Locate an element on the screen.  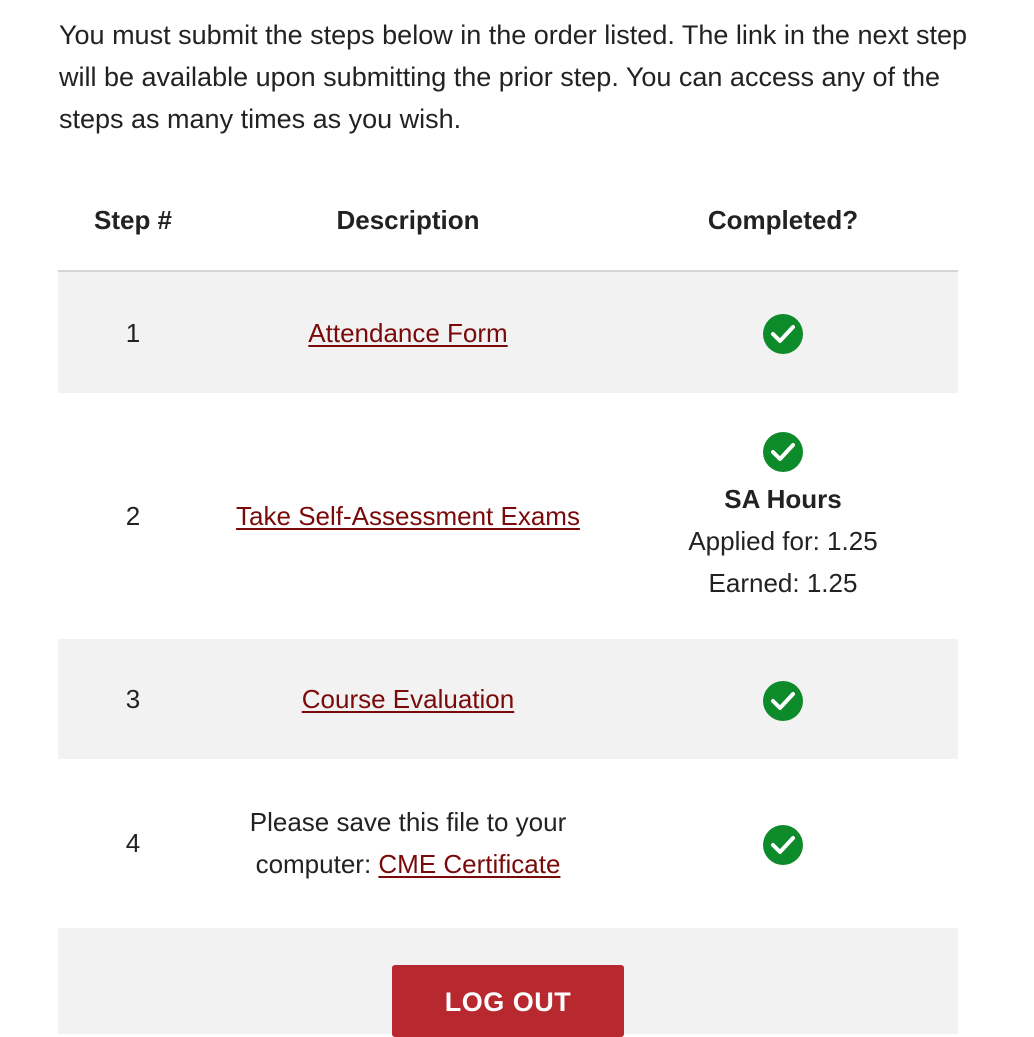
header-completed: Completed? is located at coordinates (783, 221).